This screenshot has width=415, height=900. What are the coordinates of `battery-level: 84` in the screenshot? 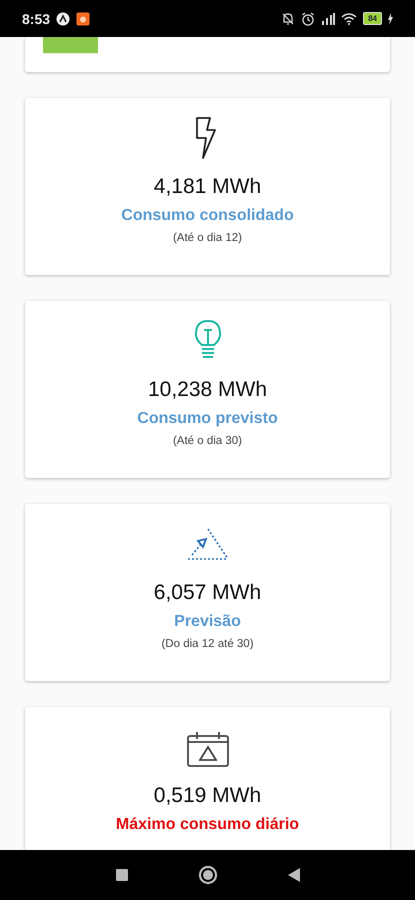 It's located at (372, 18).